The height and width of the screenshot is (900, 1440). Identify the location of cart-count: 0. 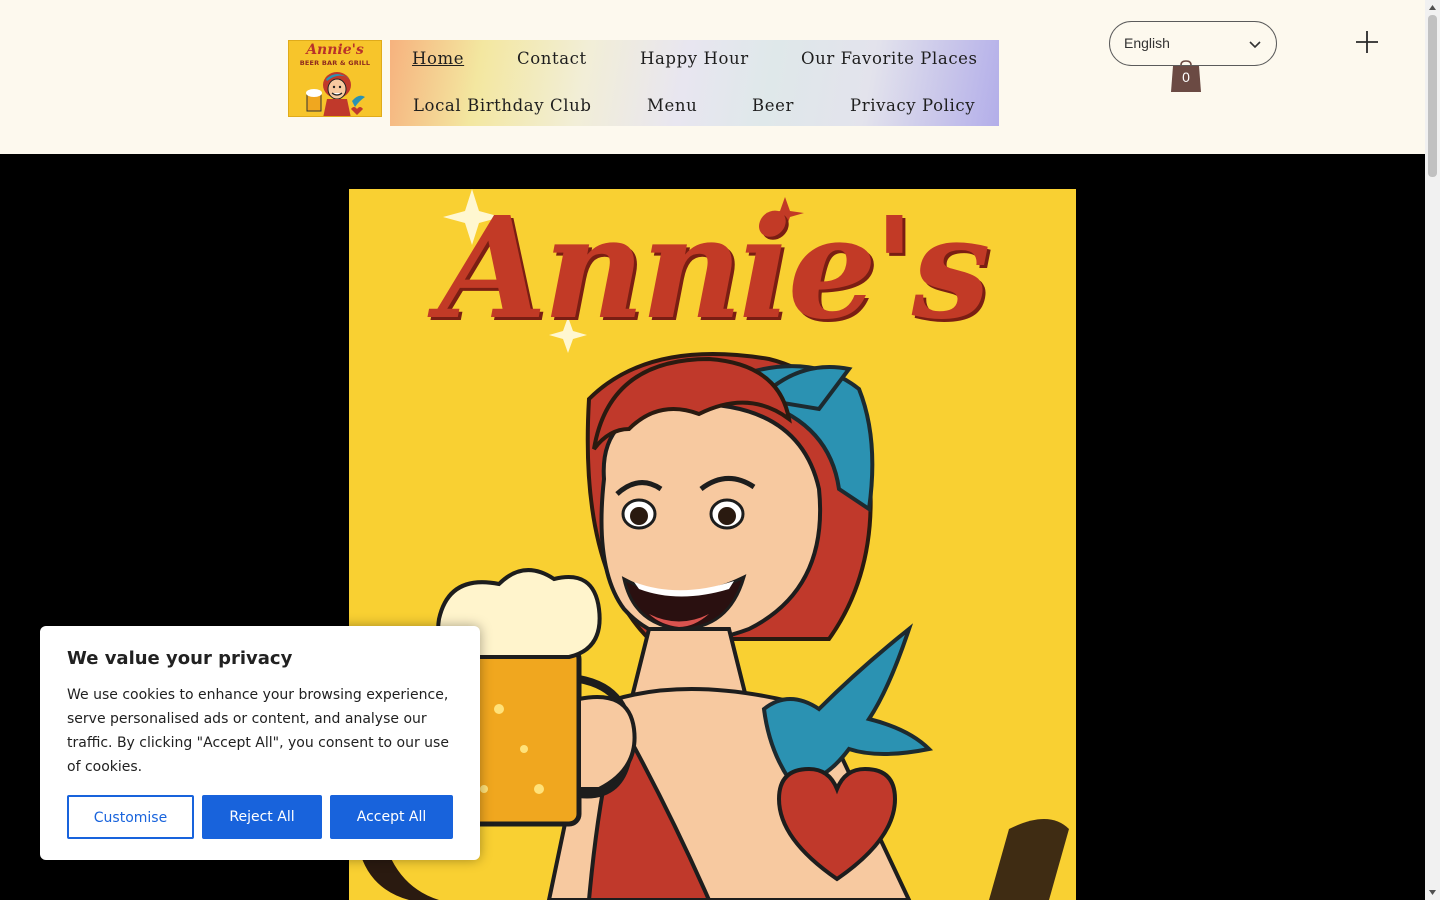
(1186, 77).